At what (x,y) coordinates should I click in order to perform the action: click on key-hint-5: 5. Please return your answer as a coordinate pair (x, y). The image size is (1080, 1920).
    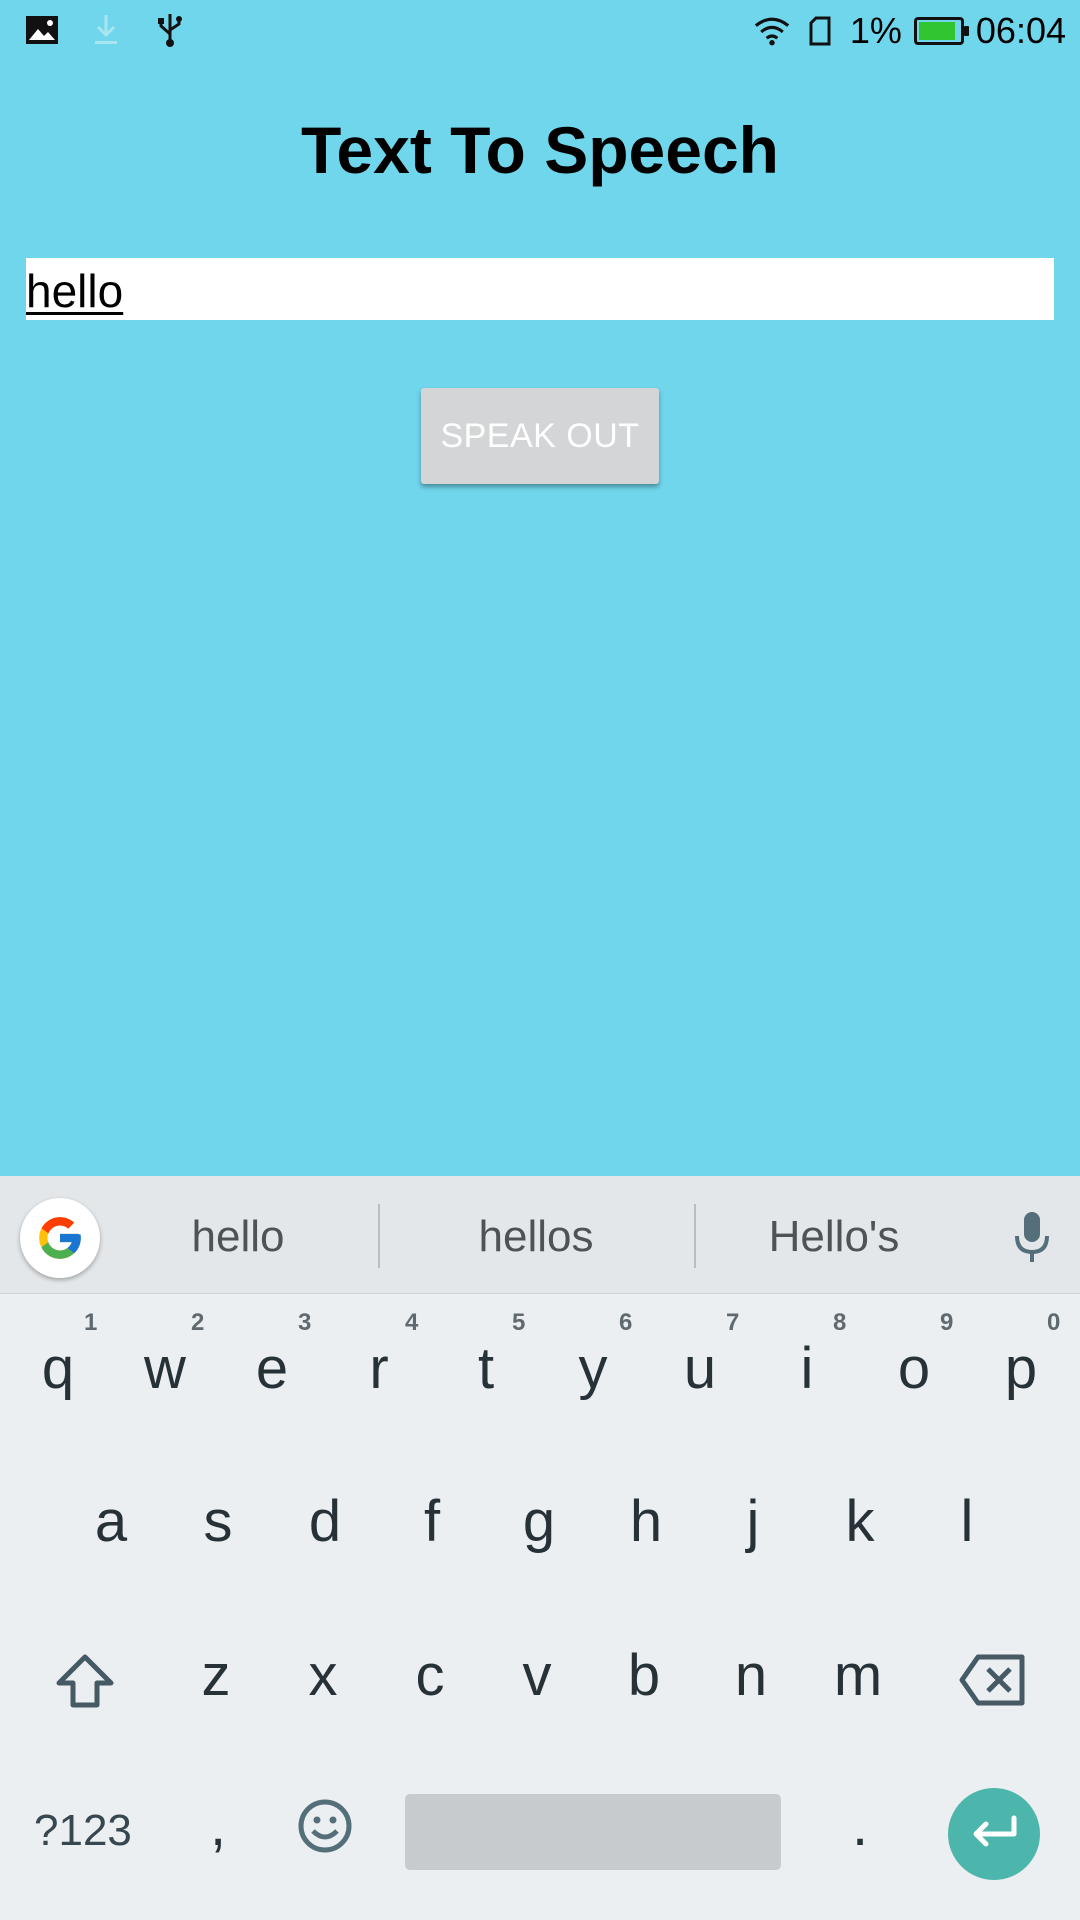
    Looking at the image, I should click on (519, 1322).